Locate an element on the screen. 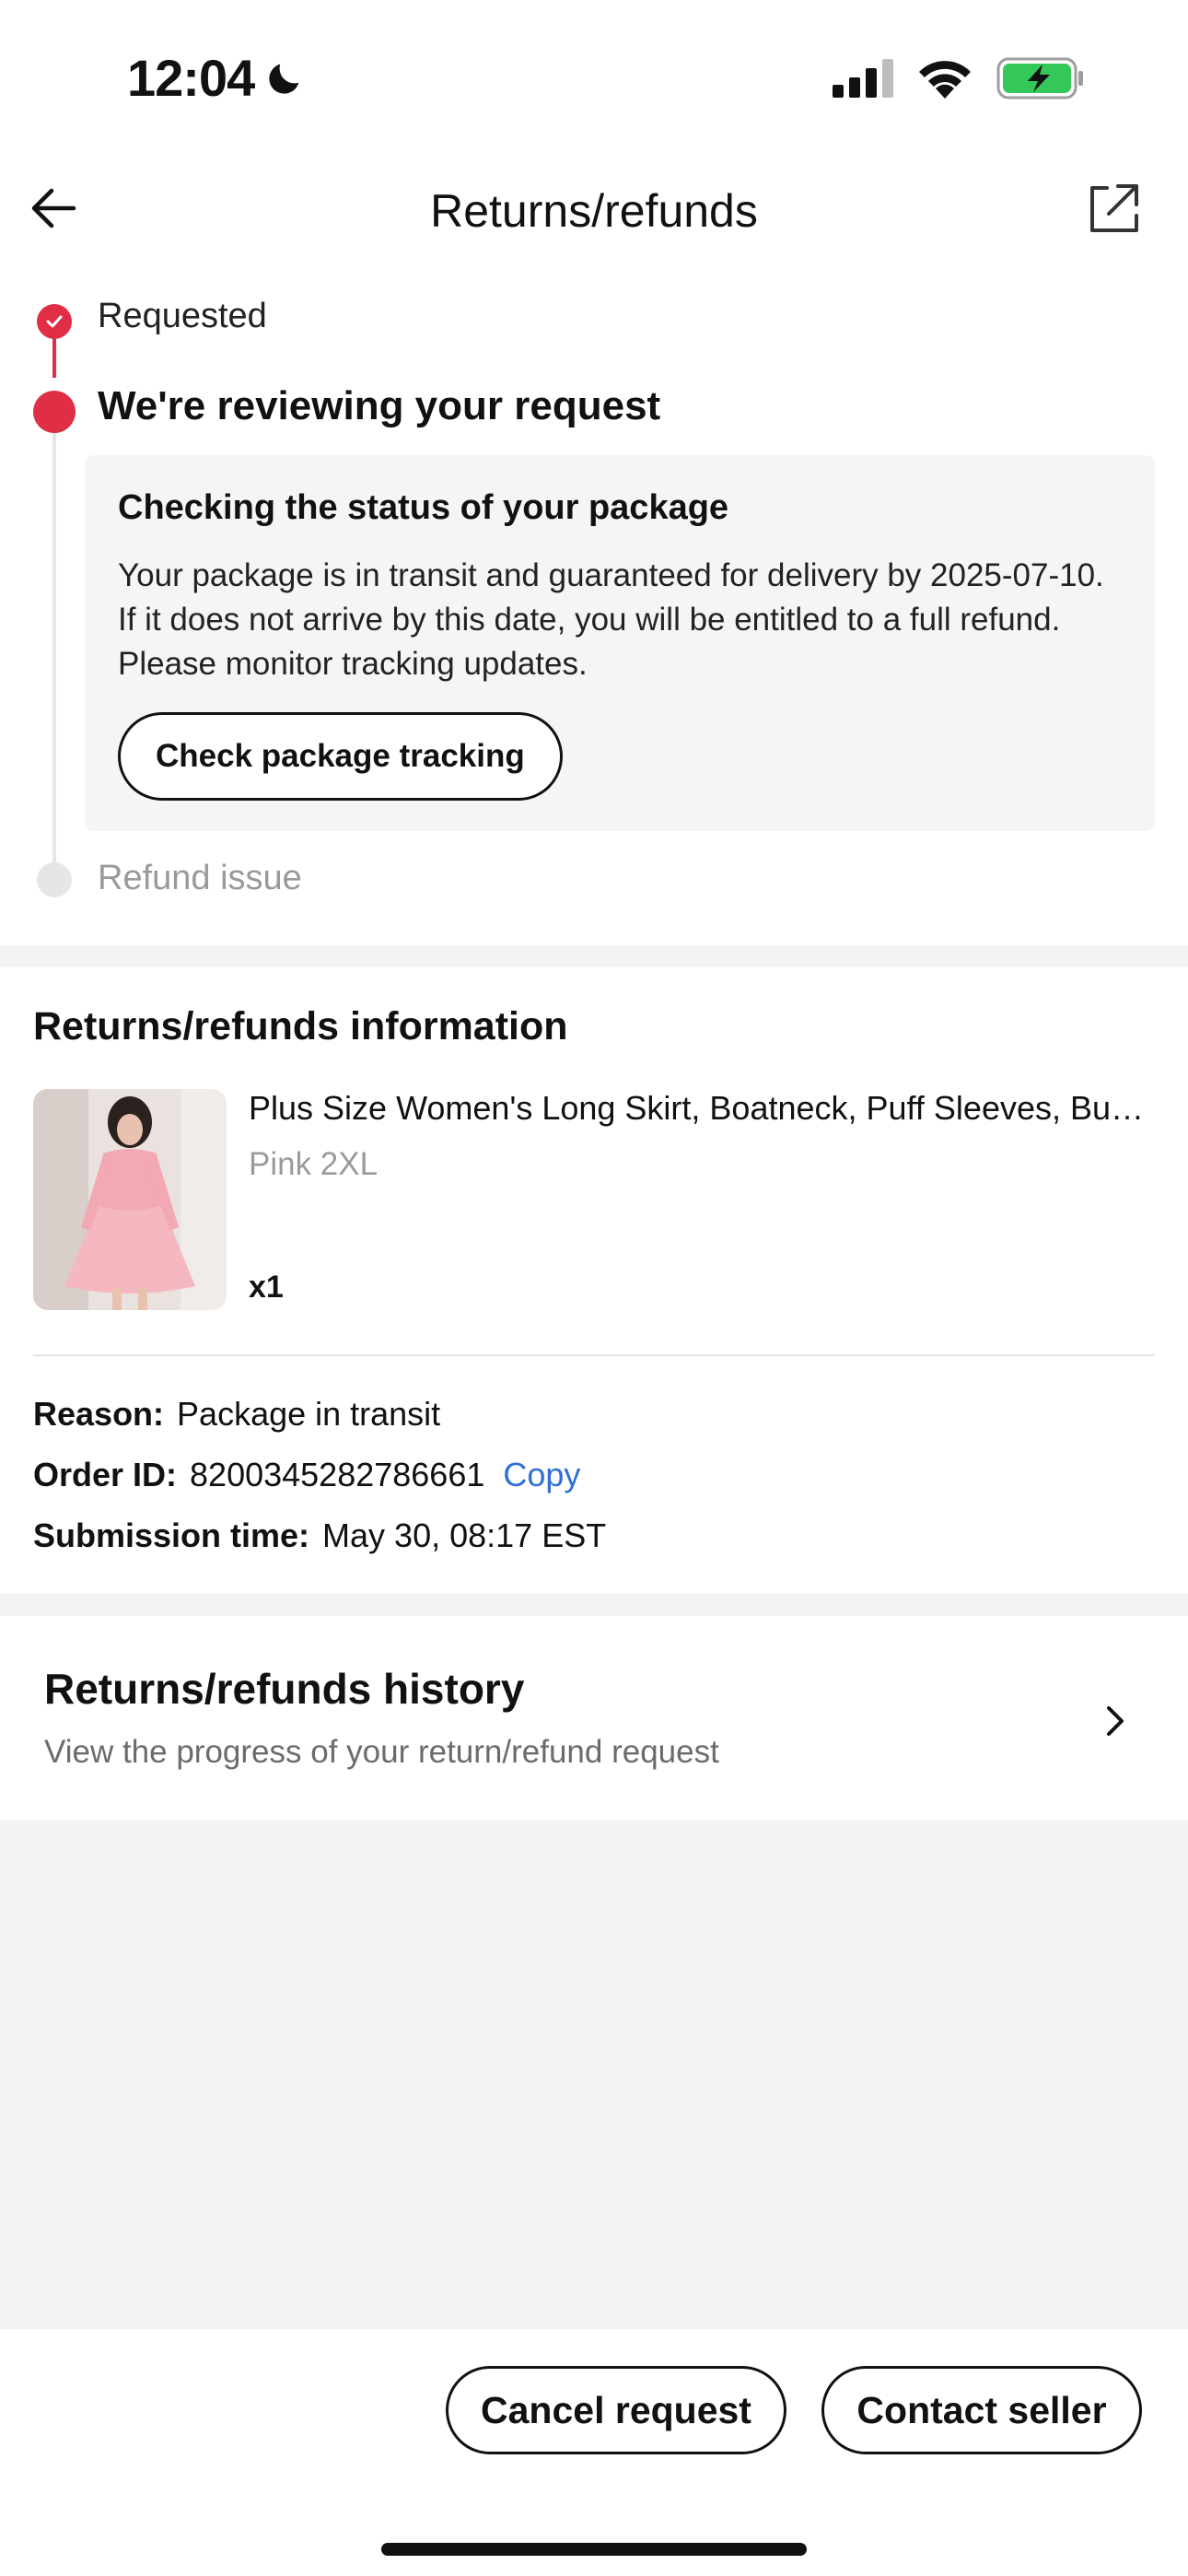 This screenshot has height=2576, width=1188. order-id-value: 8200345282786661 is located at coordinates (337, 1474).